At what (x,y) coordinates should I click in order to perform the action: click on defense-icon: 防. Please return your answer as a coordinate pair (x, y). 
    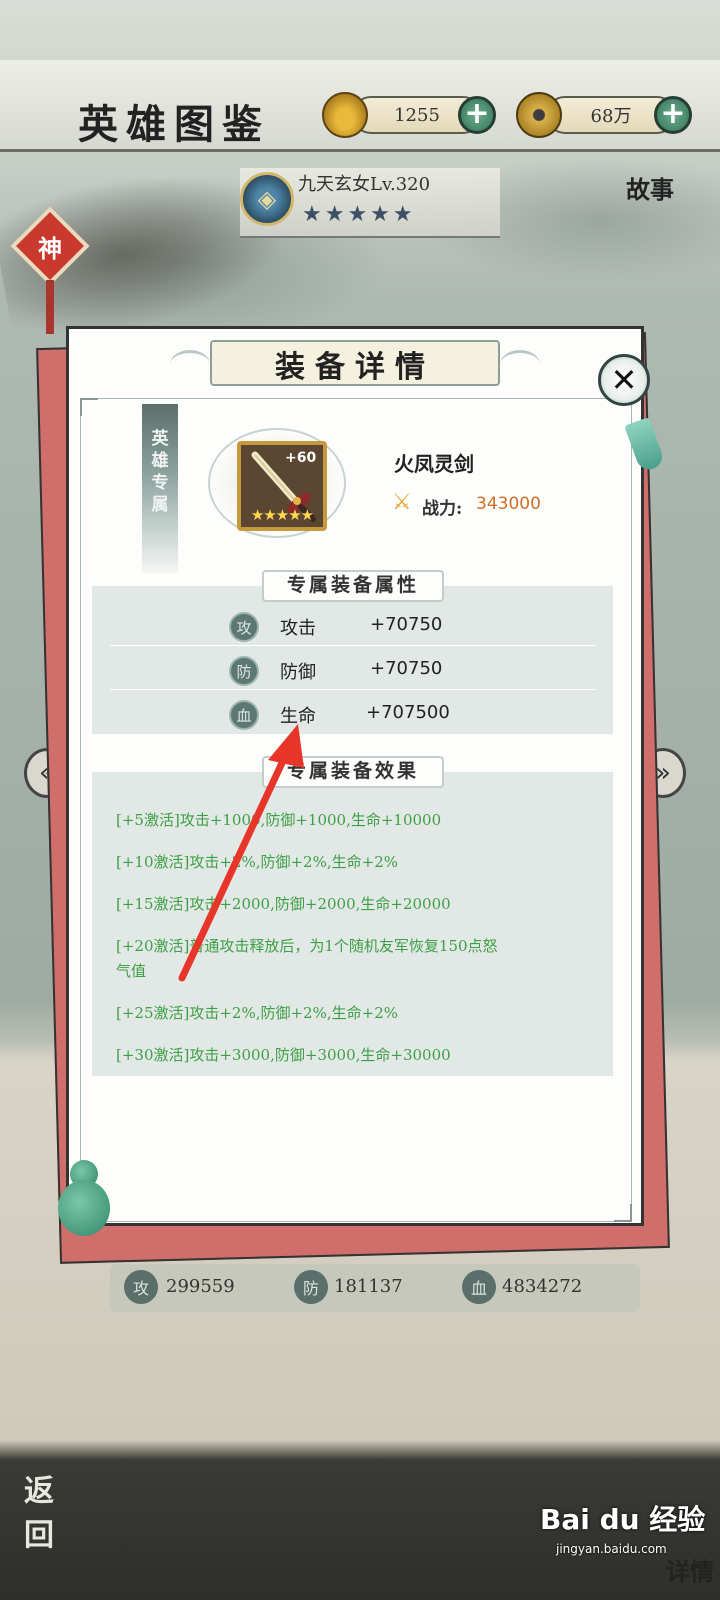
    Looking at the image, I should click on (311, 1287).